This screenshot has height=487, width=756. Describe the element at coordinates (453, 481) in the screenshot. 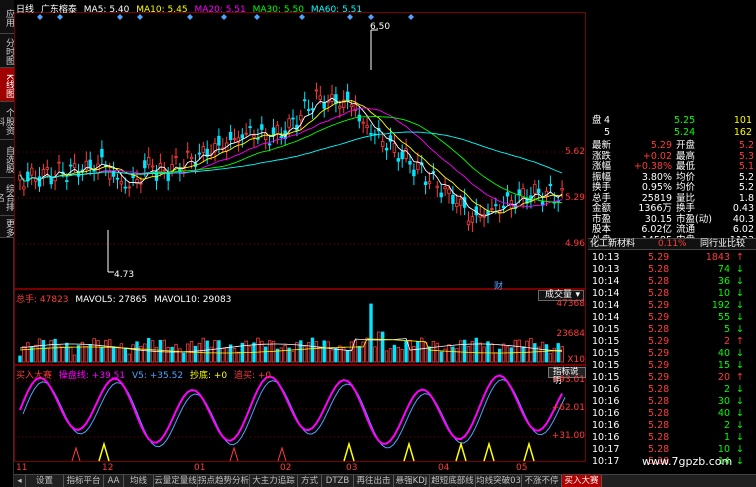

I see `indicator-tab: 超短底部线` at that location.